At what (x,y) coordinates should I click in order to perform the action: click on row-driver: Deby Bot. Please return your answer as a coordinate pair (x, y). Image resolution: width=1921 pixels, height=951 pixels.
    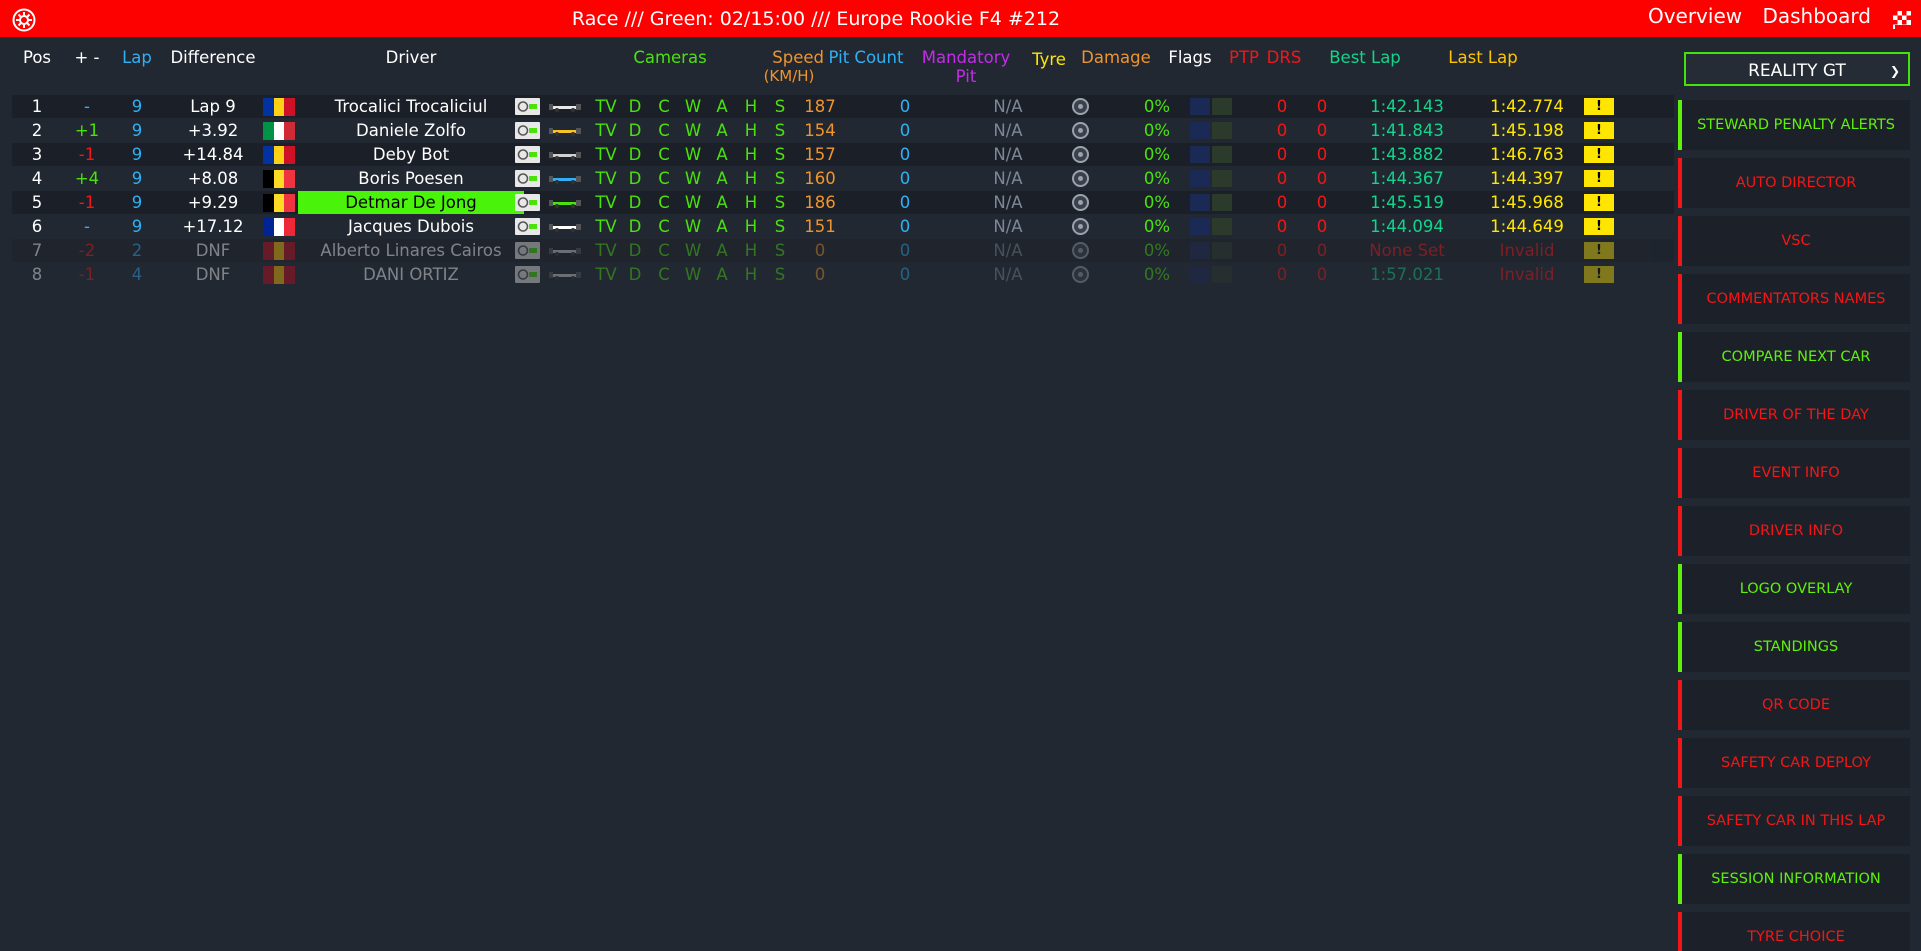
    Looking at the image, I should click on (411, 154).